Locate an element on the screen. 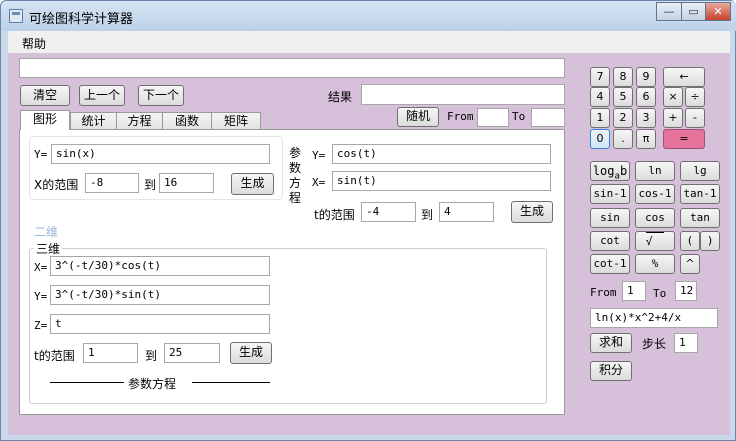 The image size is (736, 441). key-7: 7 is located at coordinates (600, 77).